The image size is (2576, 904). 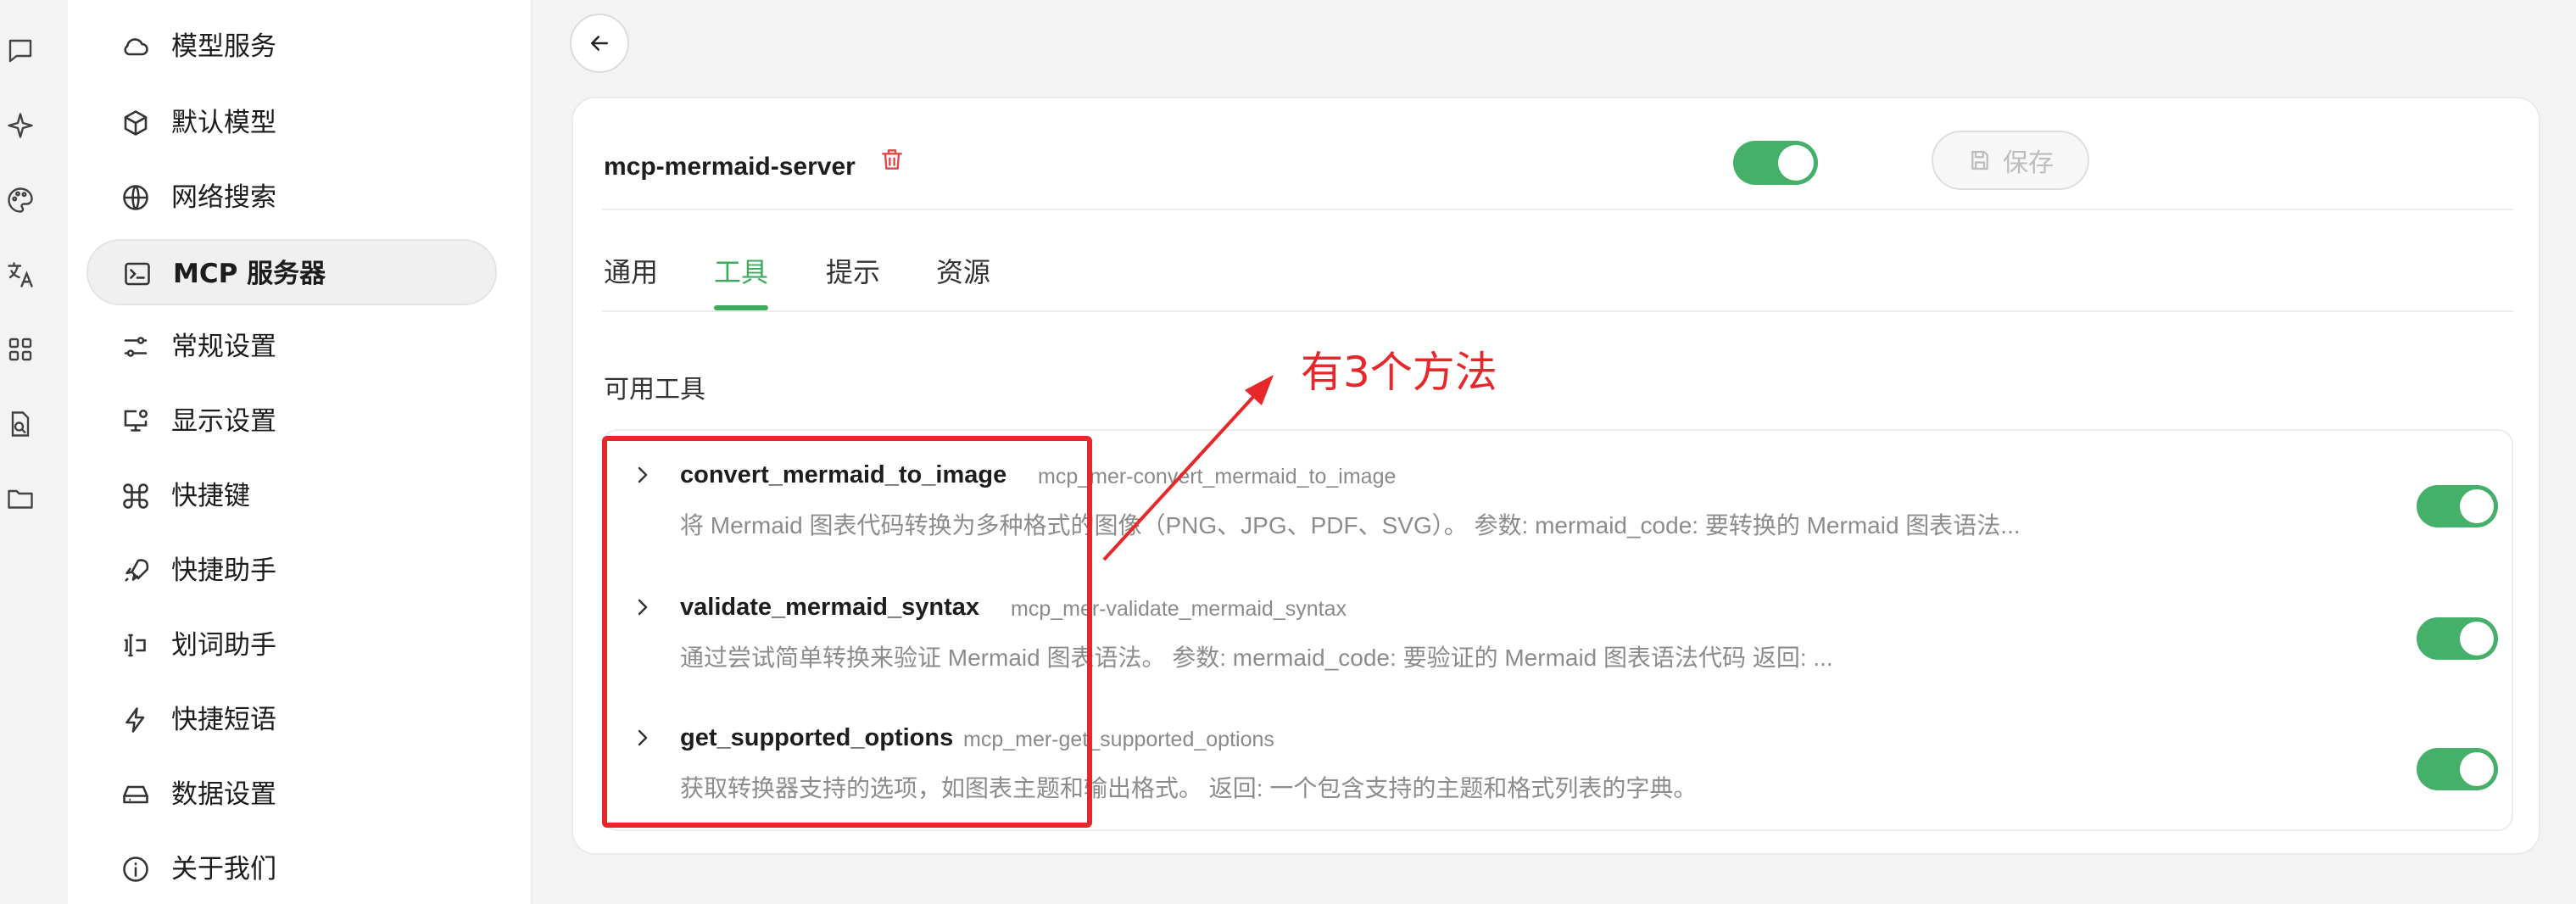 What do you see at coordinates (224, 570) in the screenshot?
I see `nav-item-label: 快捷助手` at bounding box center [224, 570].